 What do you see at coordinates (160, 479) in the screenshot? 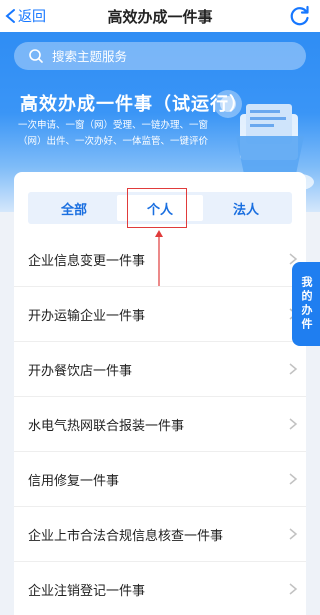
I see `list-item: 信用修复一件事` at bounding box center [160, 479].